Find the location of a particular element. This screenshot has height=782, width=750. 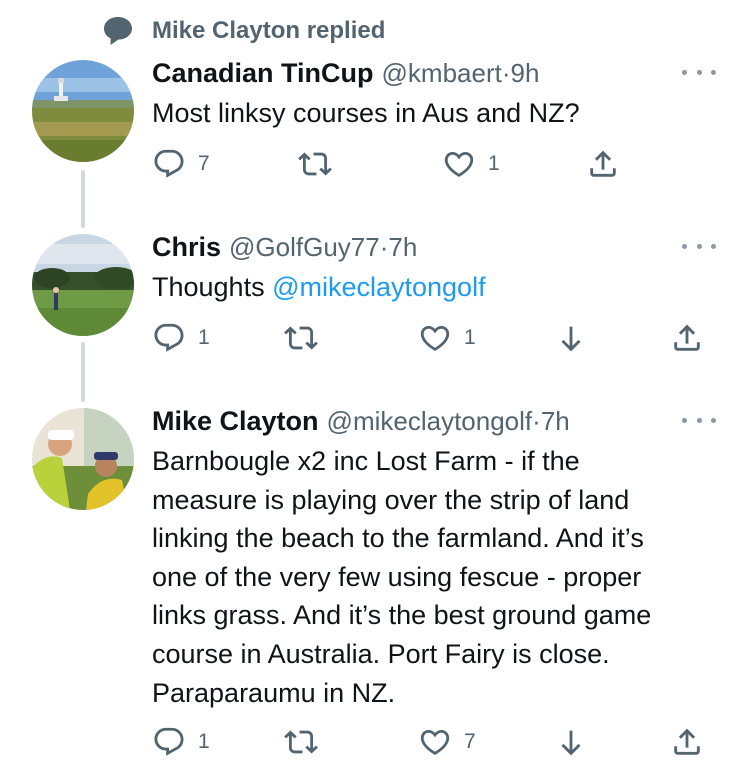

handle: @kmbaert is located at coordinates (442, 73).